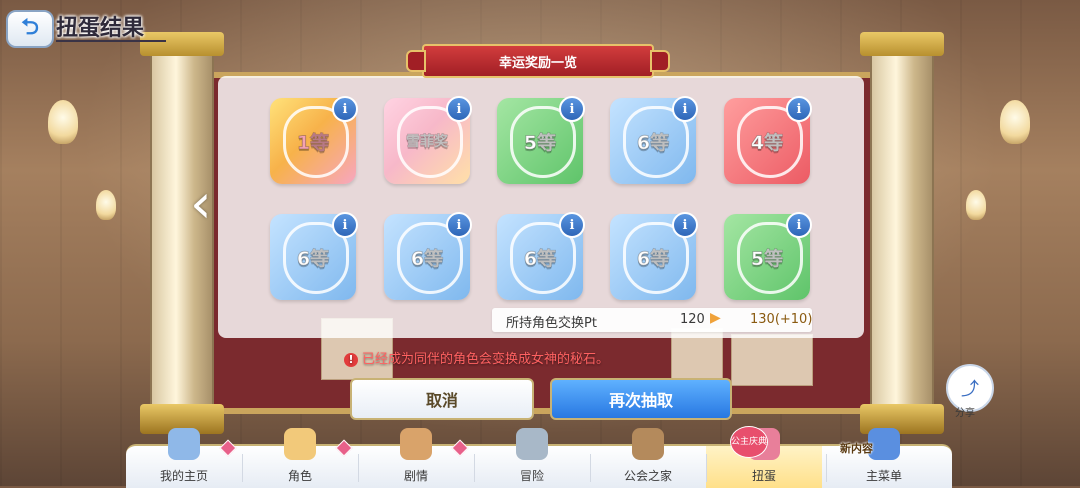 The height and width of the screenshot is (488, 1080). Describe the element at coordinates (883, 476) in the screenshot. I see `nav-item-label: 主菜单` at that location.